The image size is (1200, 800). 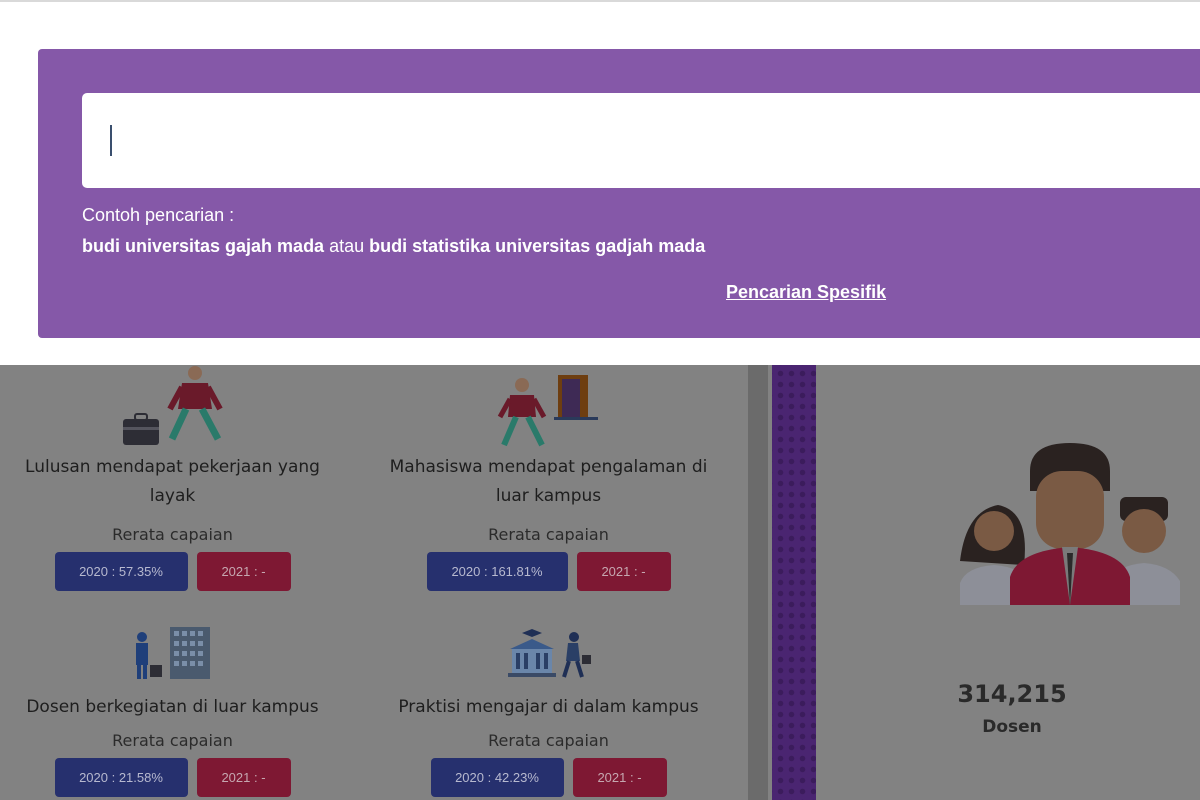 I want to click on year-pills: 2020 : 161.81% 2021 : -, so click(x=548, y=571).